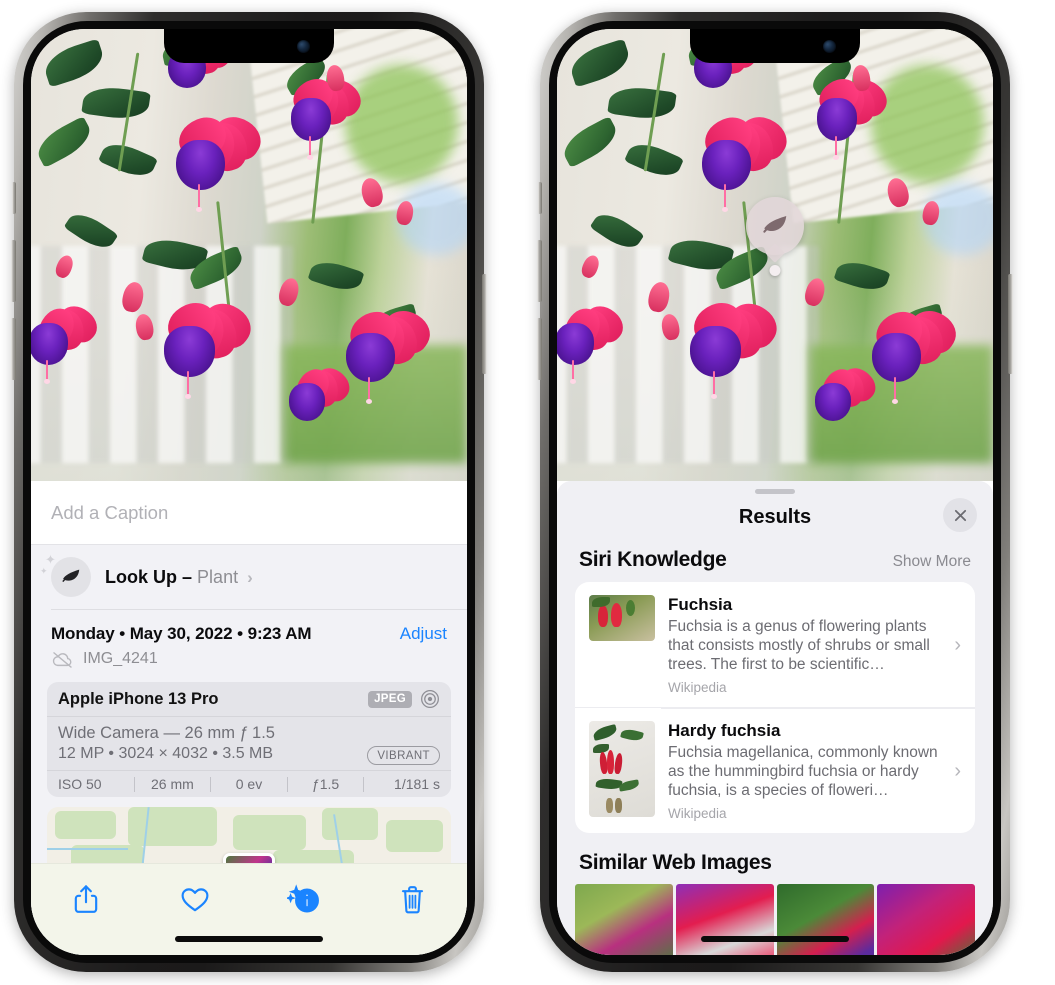 The height and width of the screenshot is (985, 1055). I want to click on mute-switch-right, so click(540, 198).